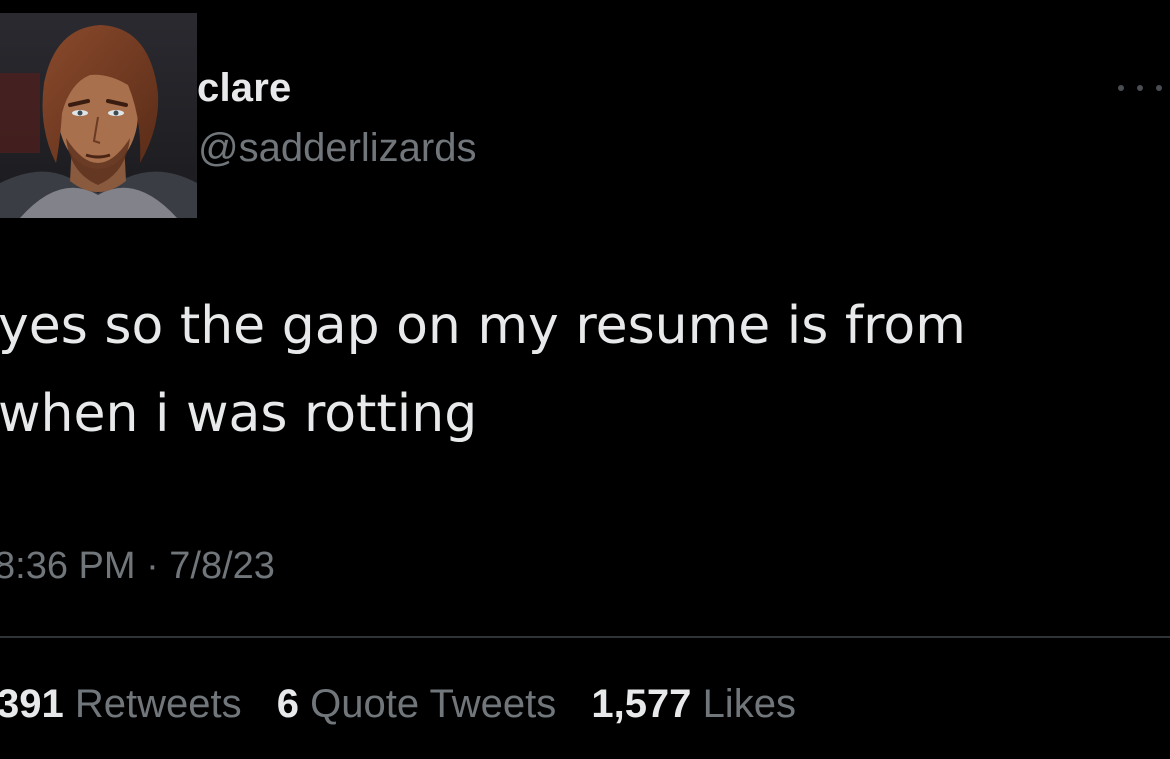 Image resolution: width=1170 pixels, height=759 pixels. I want to click on avatar-image, so click(98, 115).